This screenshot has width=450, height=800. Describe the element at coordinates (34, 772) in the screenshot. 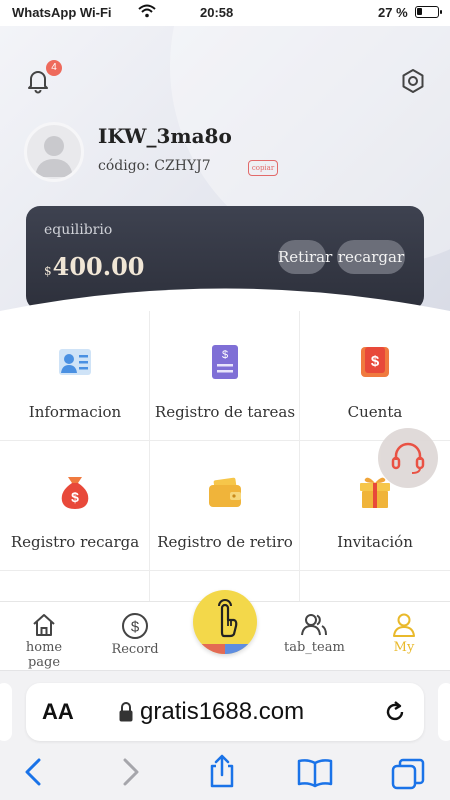

I see `back-icon` at that location.